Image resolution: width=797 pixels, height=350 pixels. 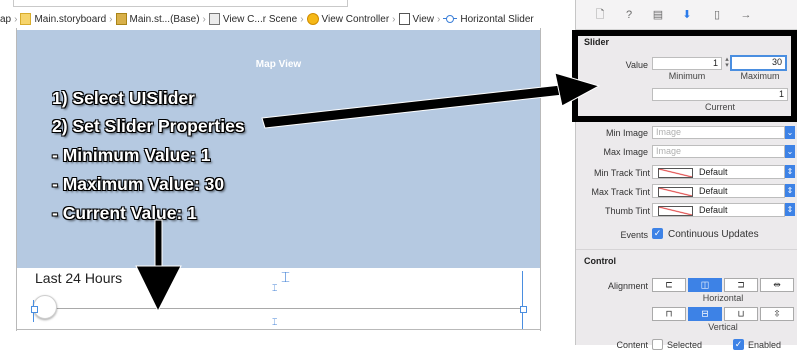 I want to click on align-fill-icon: ⇹, so click(x=777, y=284).